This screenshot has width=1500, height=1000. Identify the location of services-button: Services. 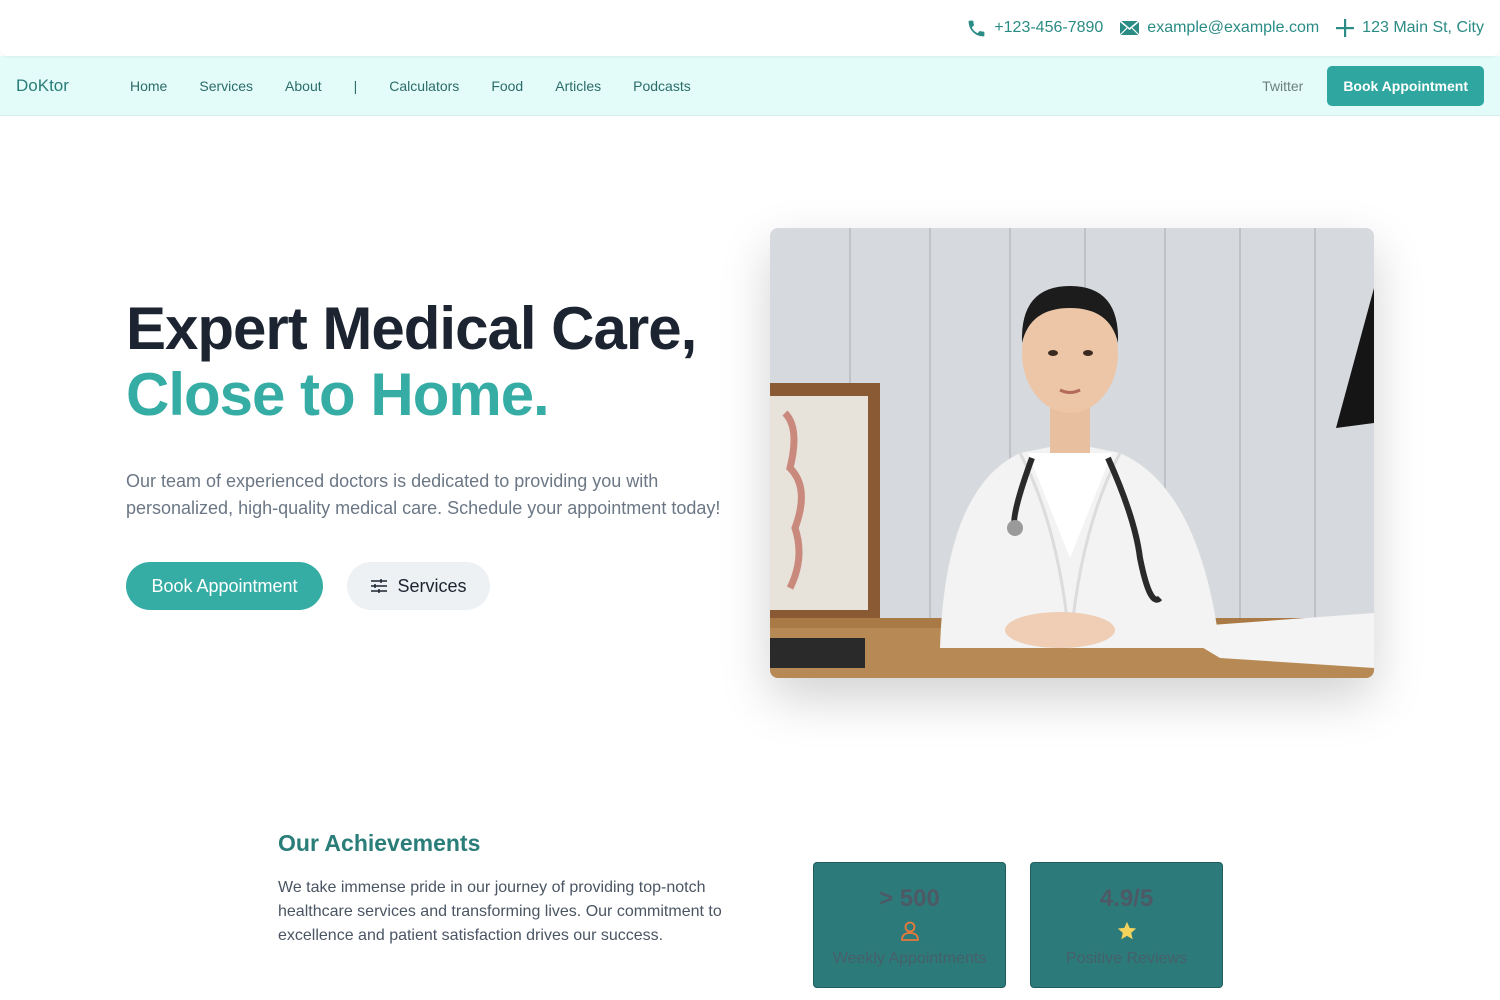
(418, 586).